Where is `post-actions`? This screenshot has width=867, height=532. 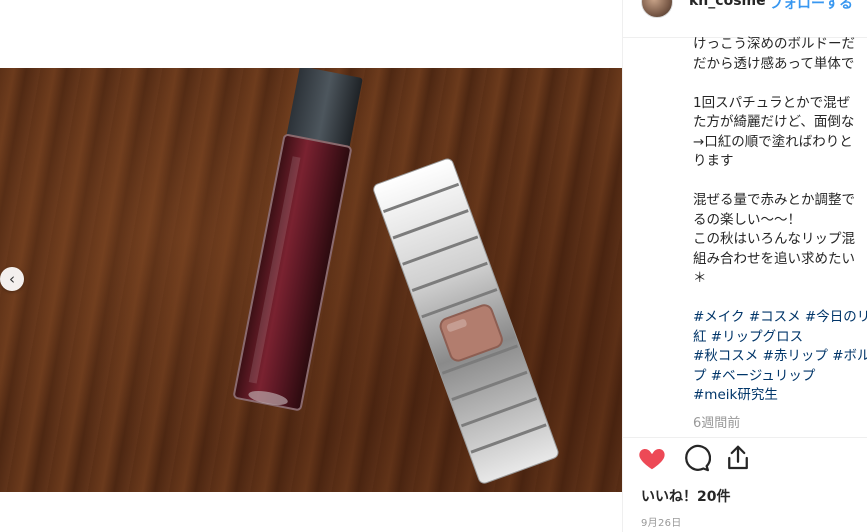 post-actions is located at coordinates (745, 457).